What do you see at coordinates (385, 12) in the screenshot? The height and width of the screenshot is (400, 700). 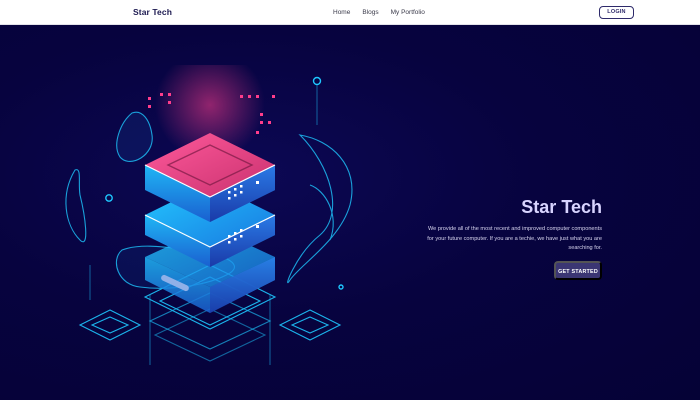 I see `nav-links: Home Blogs My Portfolio` at bounding box center [385, 12].